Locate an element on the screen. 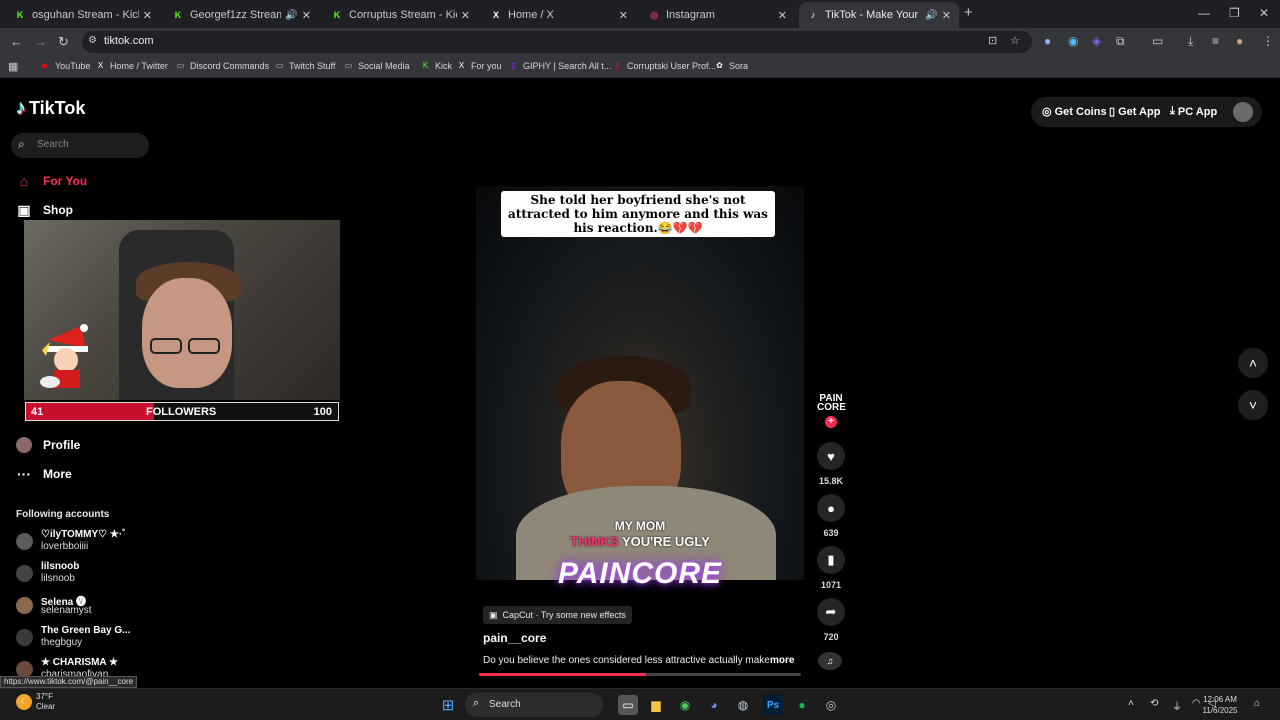 This screenshot has width=1280, height=720. back-icon: ← is located at coordinates (16, 41).